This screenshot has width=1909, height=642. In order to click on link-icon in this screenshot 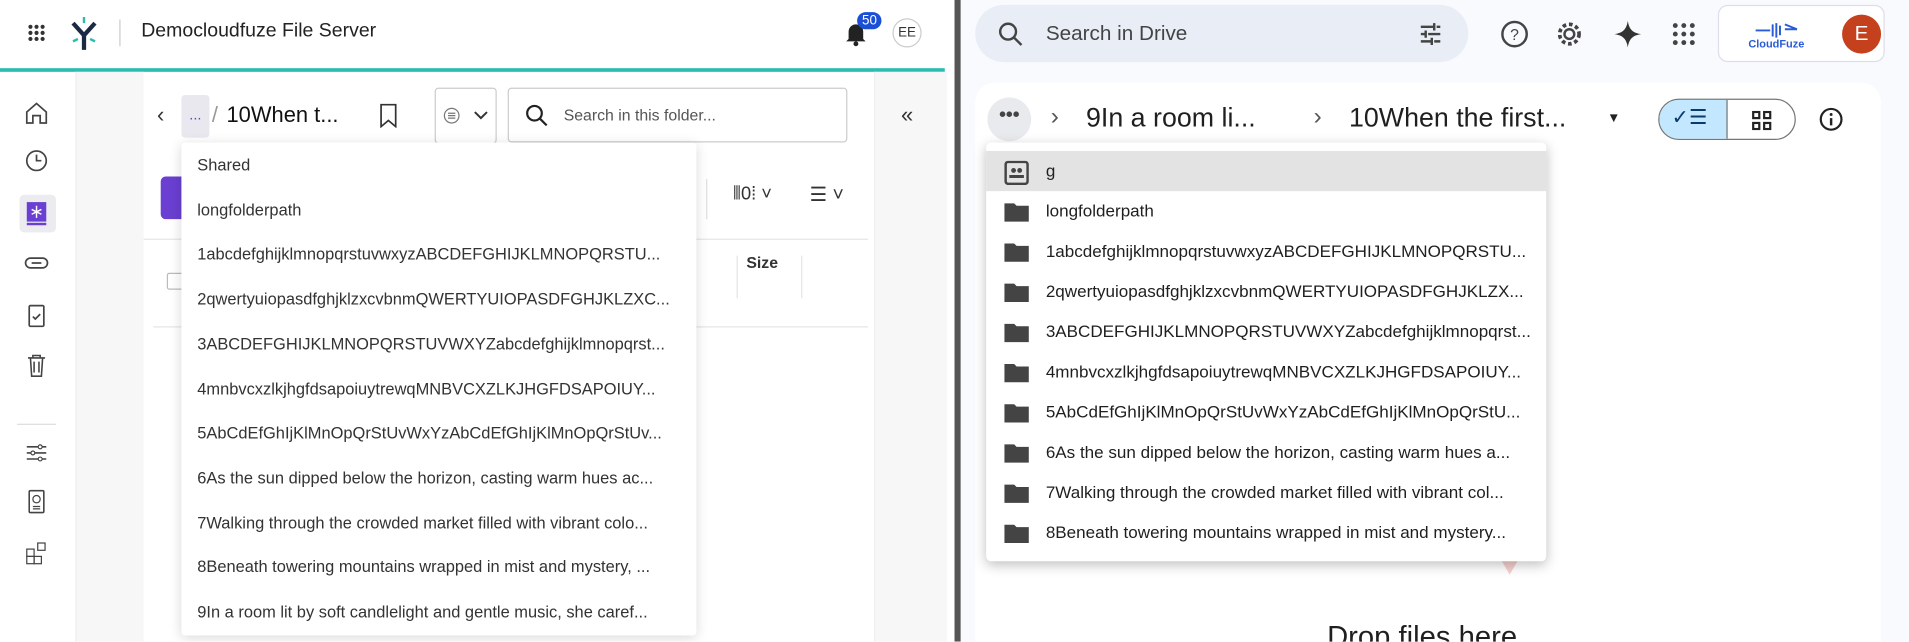, I will do `click(36, 263)`.